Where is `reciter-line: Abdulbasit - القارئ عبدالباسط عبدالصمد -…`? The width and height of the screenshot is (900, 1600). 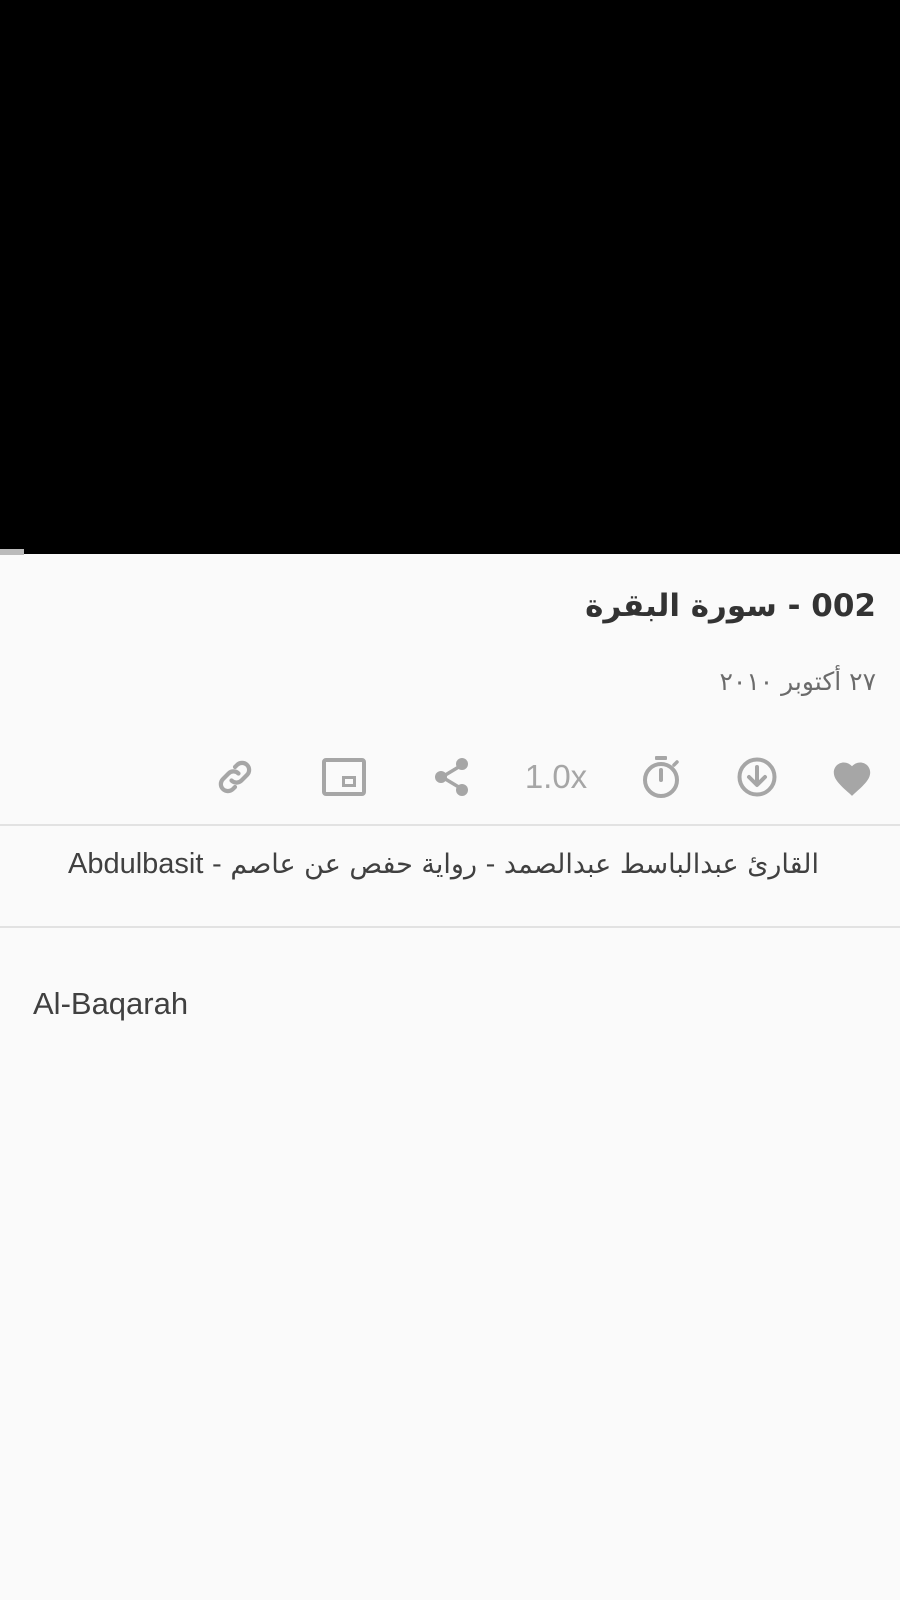
reciter-line: Abdulbasit - القارئ عبدالباسط عبدالصمد -… is located at coordinates (443, 864).